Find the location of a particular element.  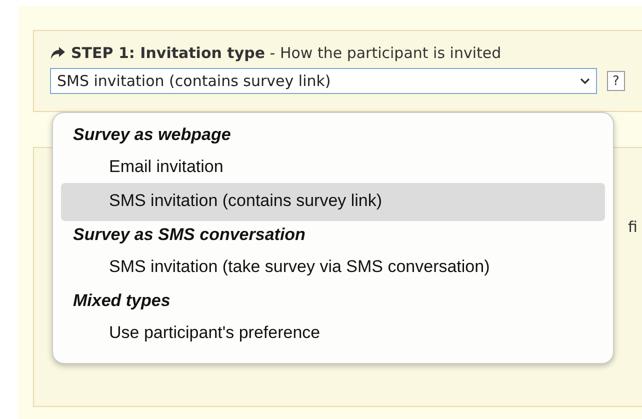

option-group-label: Survey as SMS conversation is located at coordinates (189, 235).